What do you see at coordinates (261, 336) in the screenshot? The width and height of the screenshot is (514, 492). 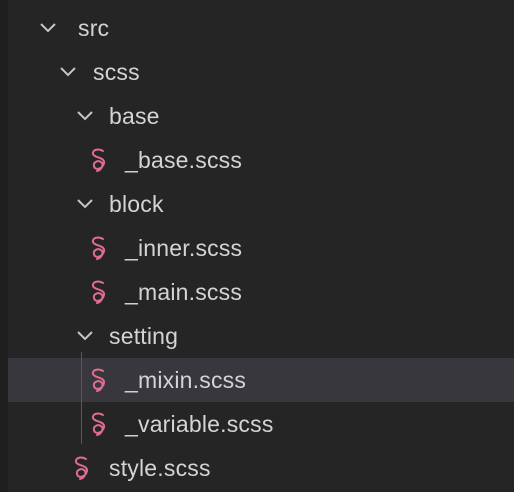 I see `tree-folder-setting: setting` at bounding box center [261, 336].